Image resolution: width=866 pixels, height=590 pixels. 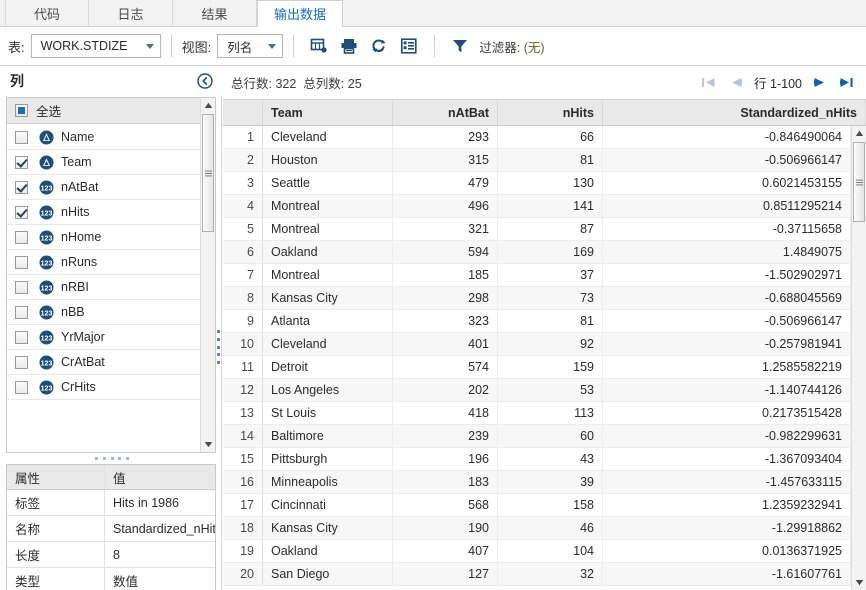 I want to click on column-header-index, so click(x=243, y=112).